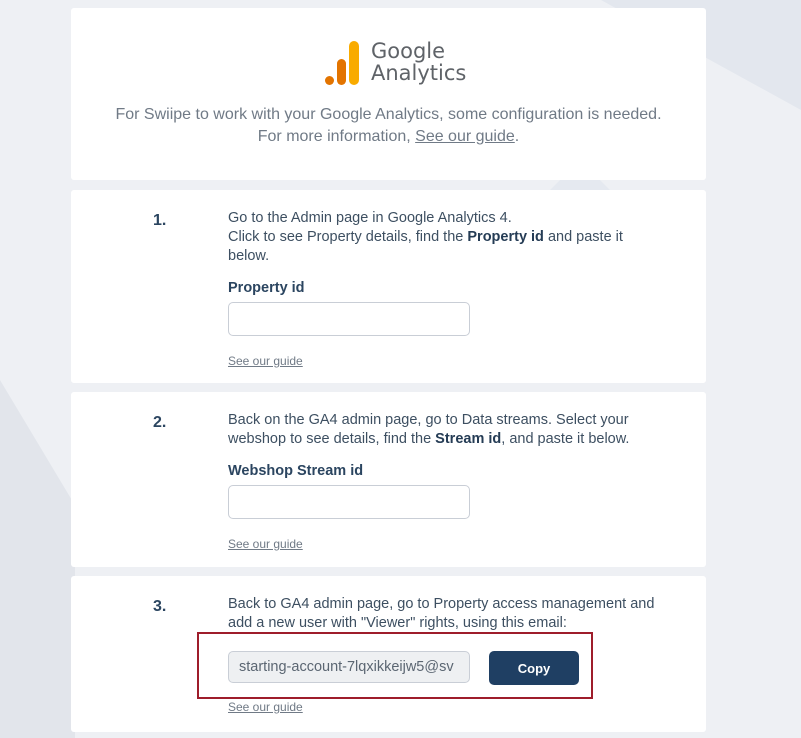  I want to click on logo-text: Google Analytics, so click(418, 62).